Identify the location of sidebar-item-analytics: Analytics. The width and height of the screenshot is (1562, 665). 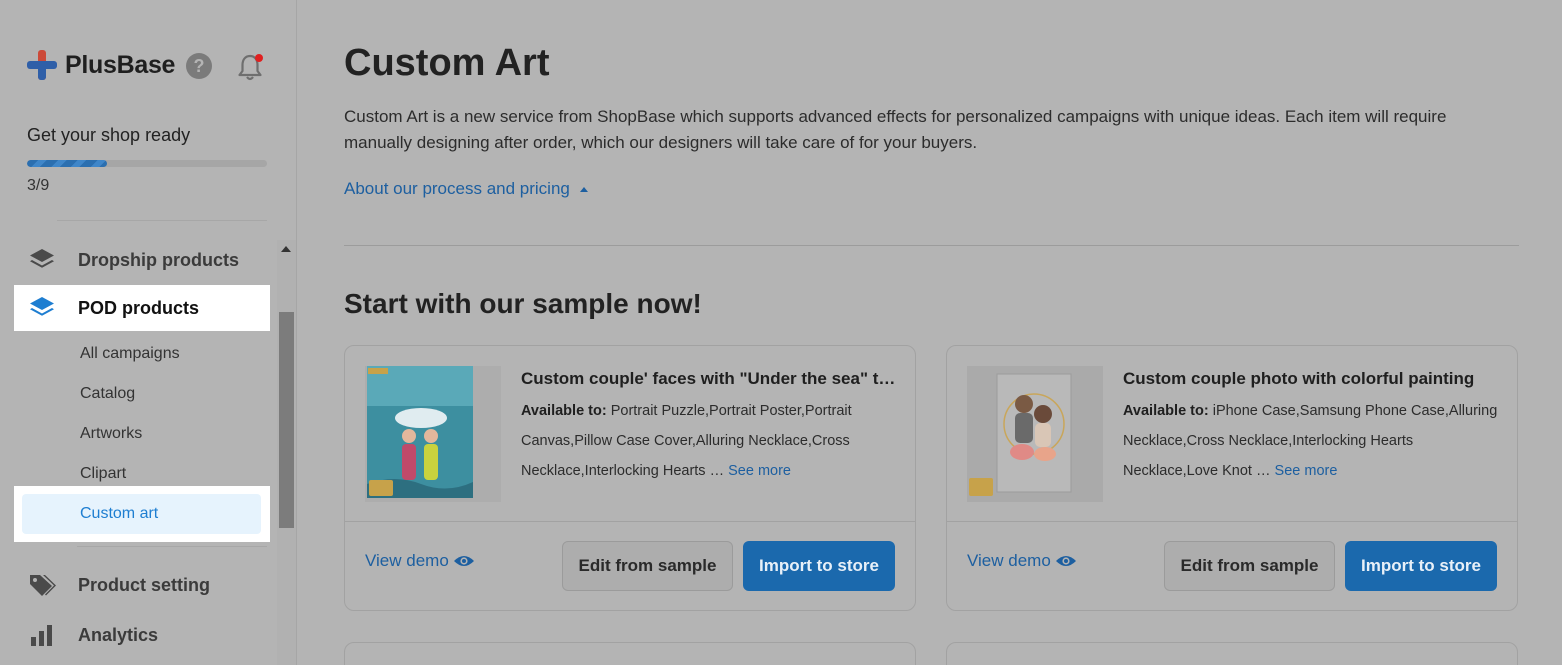
(142, 635).